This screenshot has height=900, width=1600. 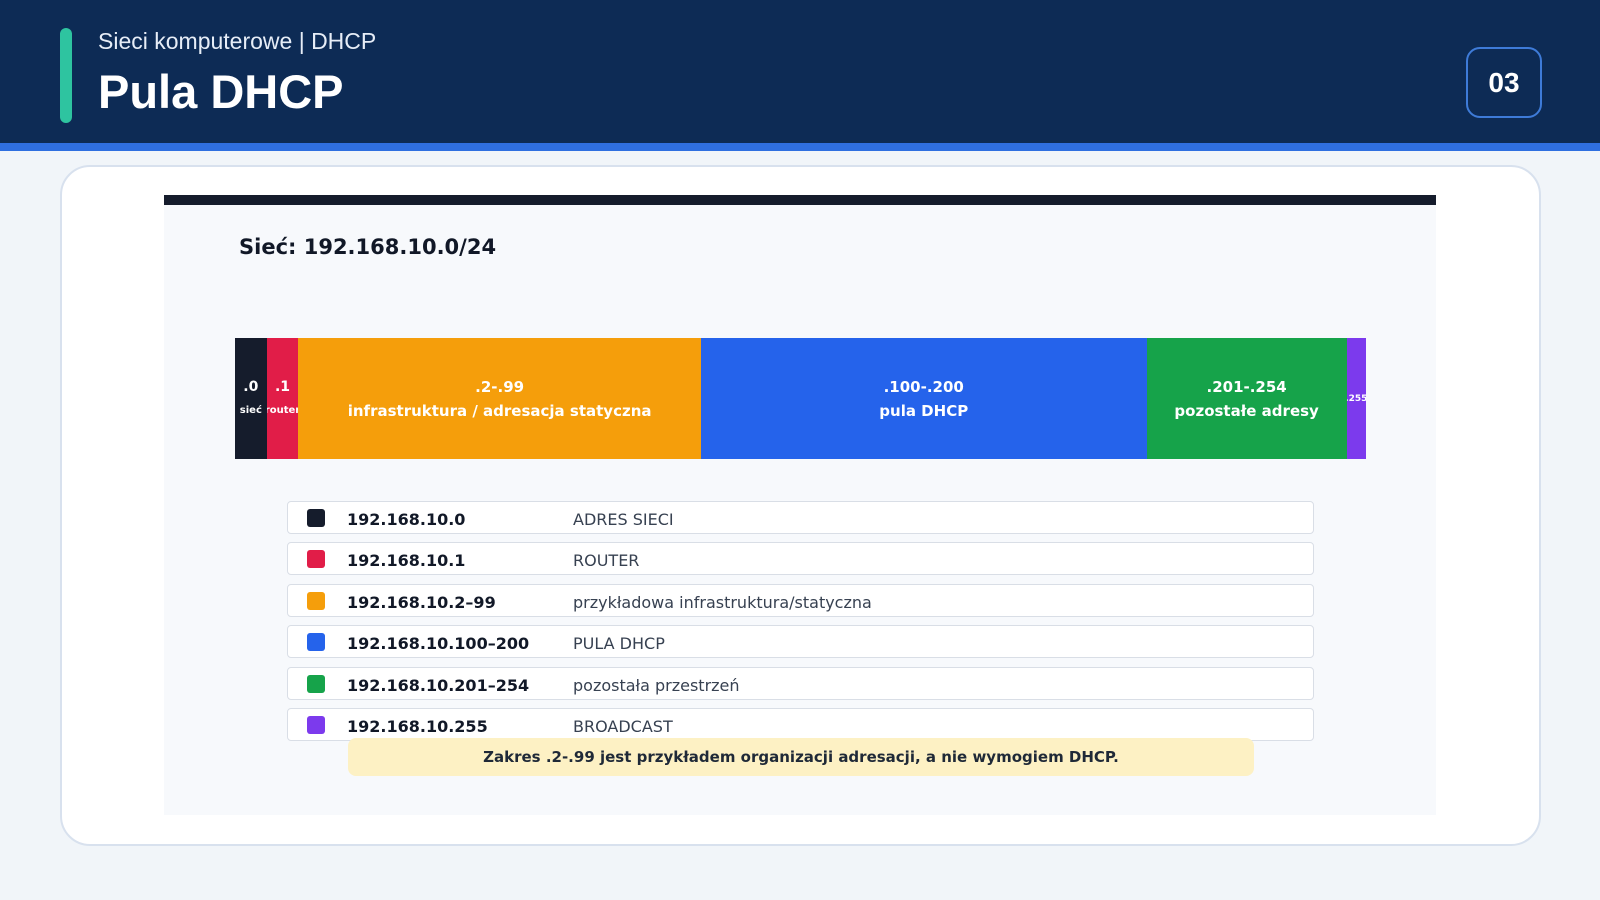 What do you see at coordinates (282, 386) in the screenshot?
I see `segment-range: .1` at bounding box center [282, 386].